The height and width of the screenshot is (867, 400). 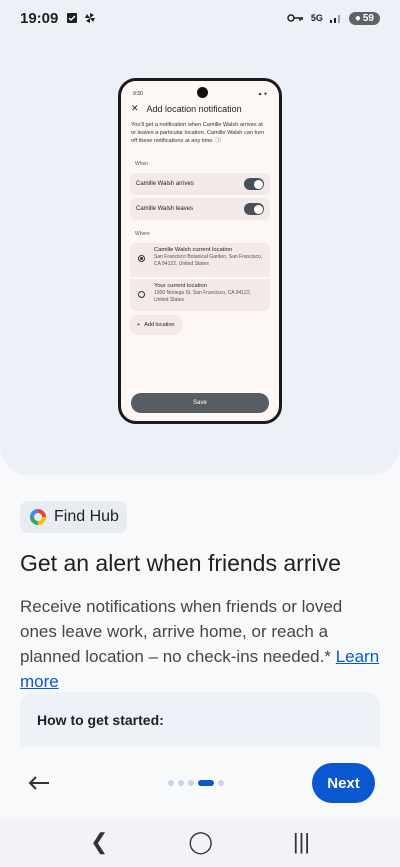 What do you see at coordinates (200, 18) in the screenshot?
I see `status-bar: 19:09 5G ● 59` at bounding box center [200, 18].